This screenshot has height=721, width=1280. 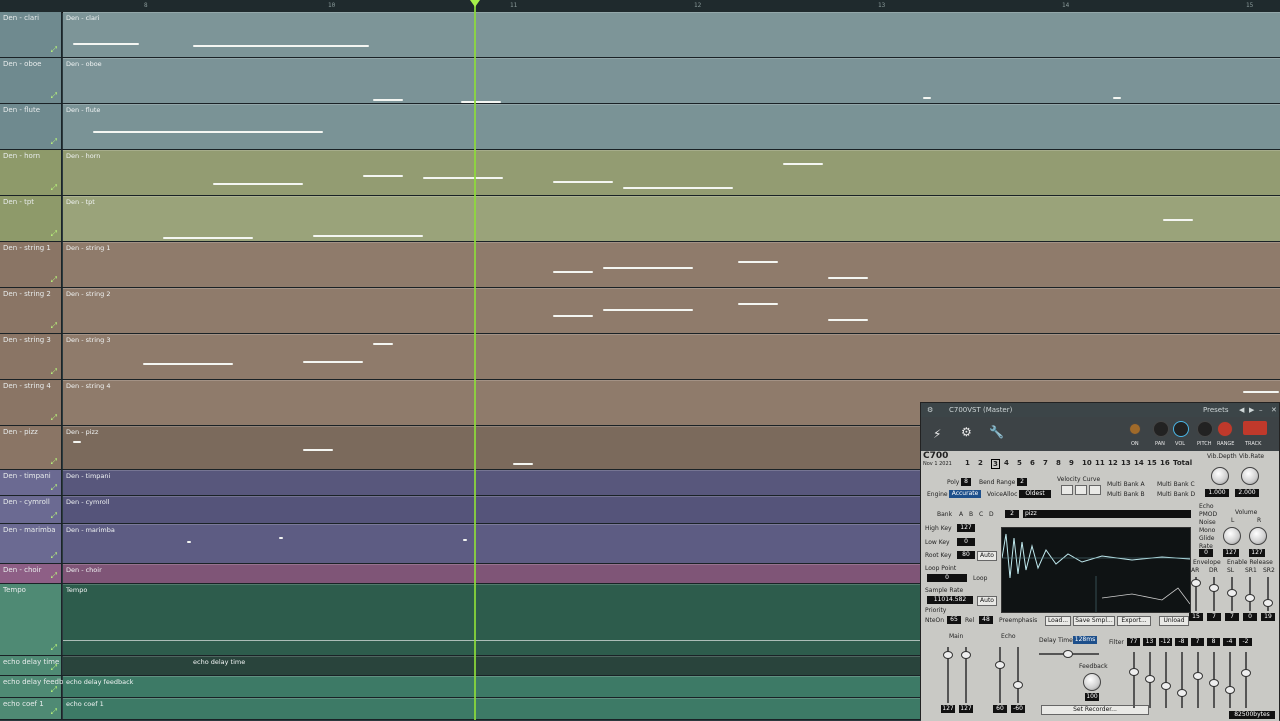 What do you see at coordinates (1165, 463) in the screenshot?
I see `channel-16: 16` at bounding box center [1165, 463].